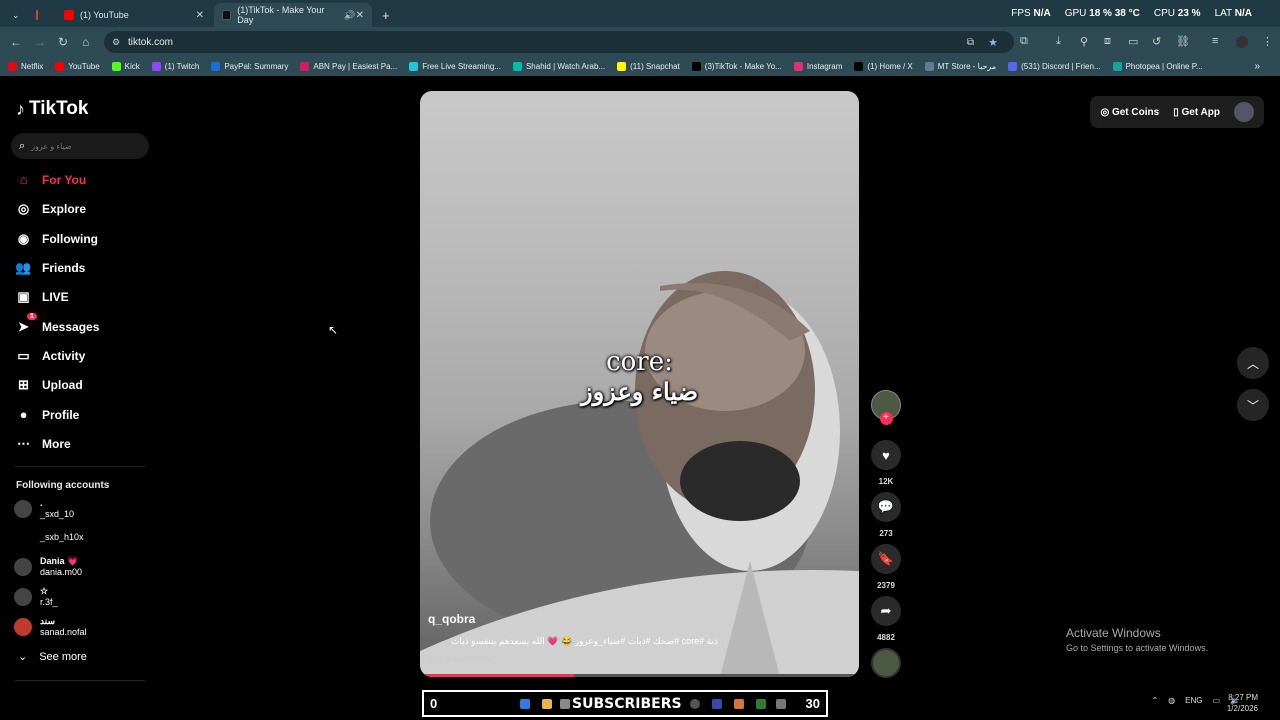 The width and height of the screenshot is (1280, 720). I want to click on tab-list-button: ⌄, so click(14, 15).